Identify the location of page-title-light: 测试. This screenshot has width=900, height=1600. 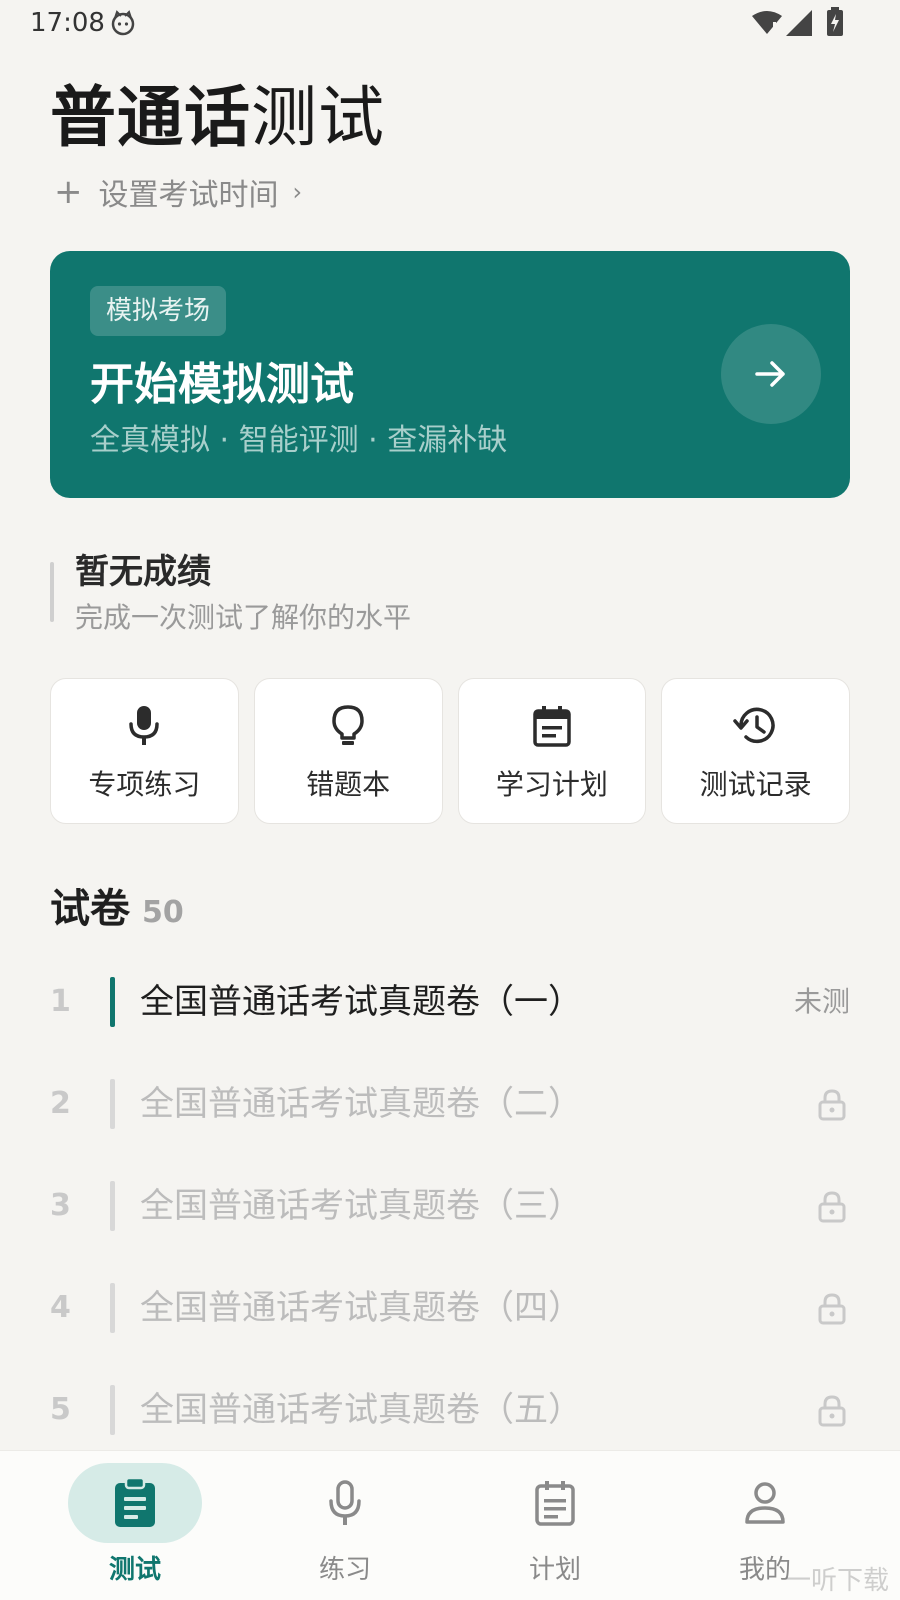
(318, 117).